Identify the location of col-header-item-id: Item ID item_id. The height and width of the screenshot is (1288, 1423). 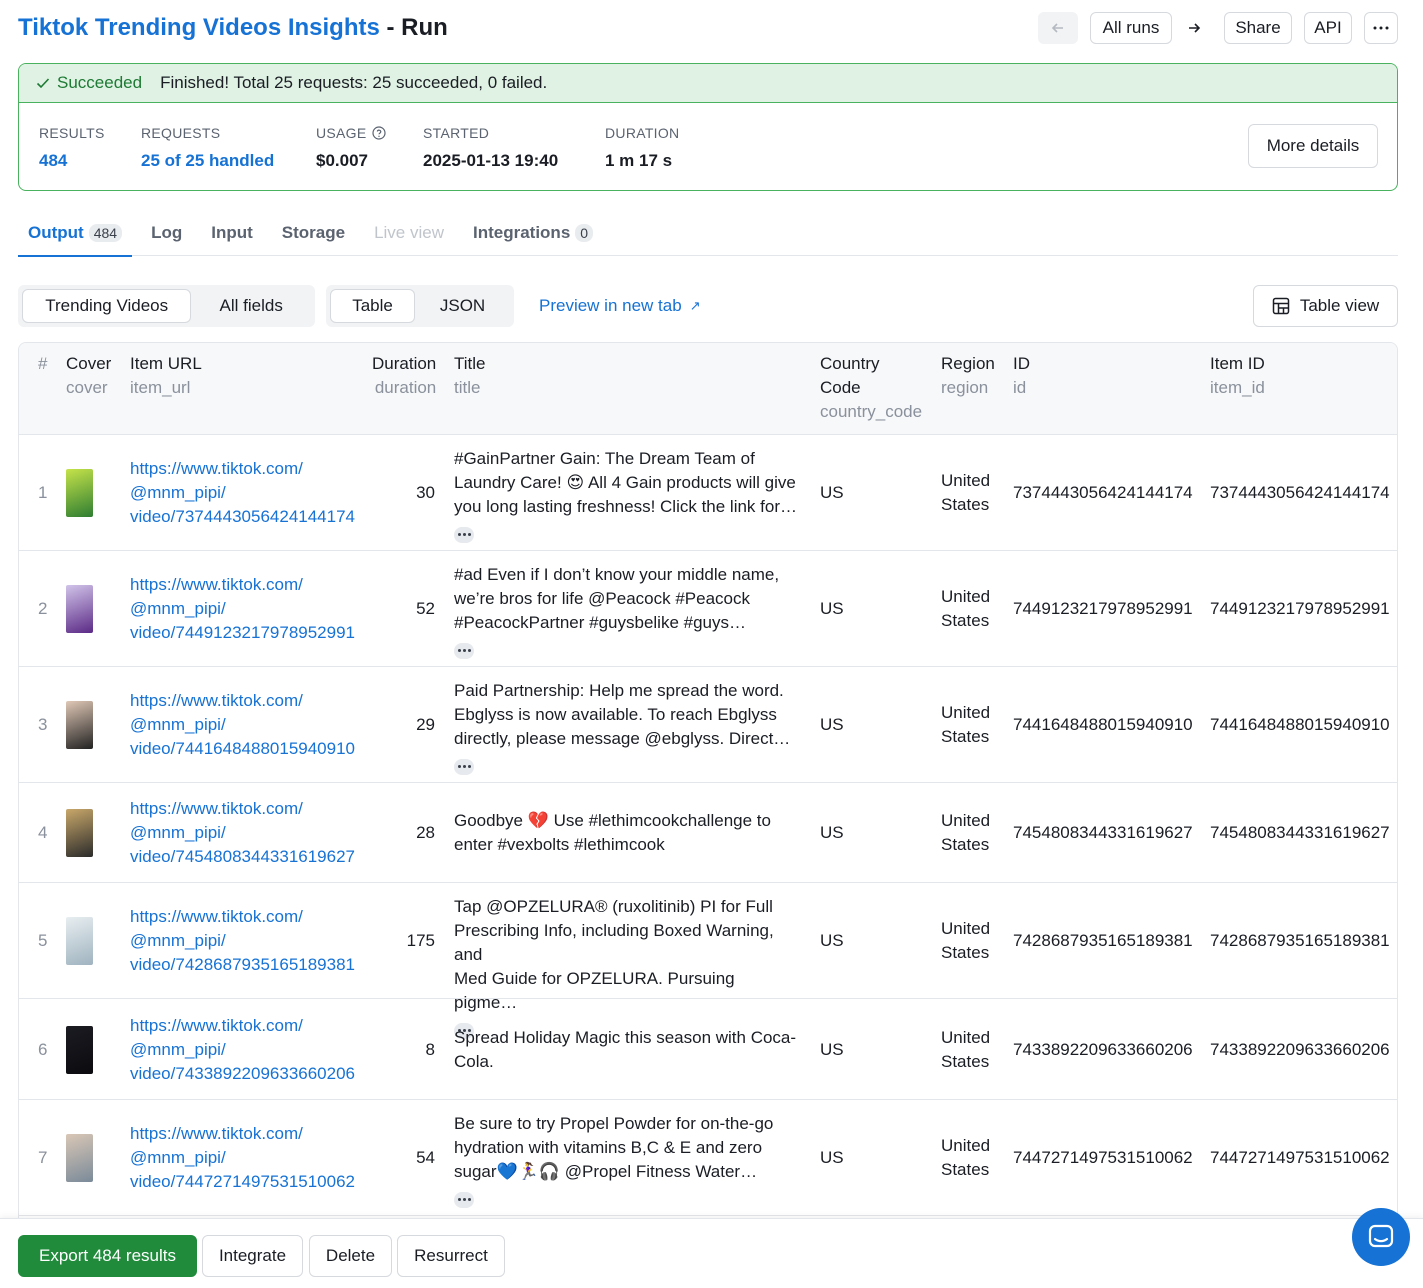
(1237, 376).